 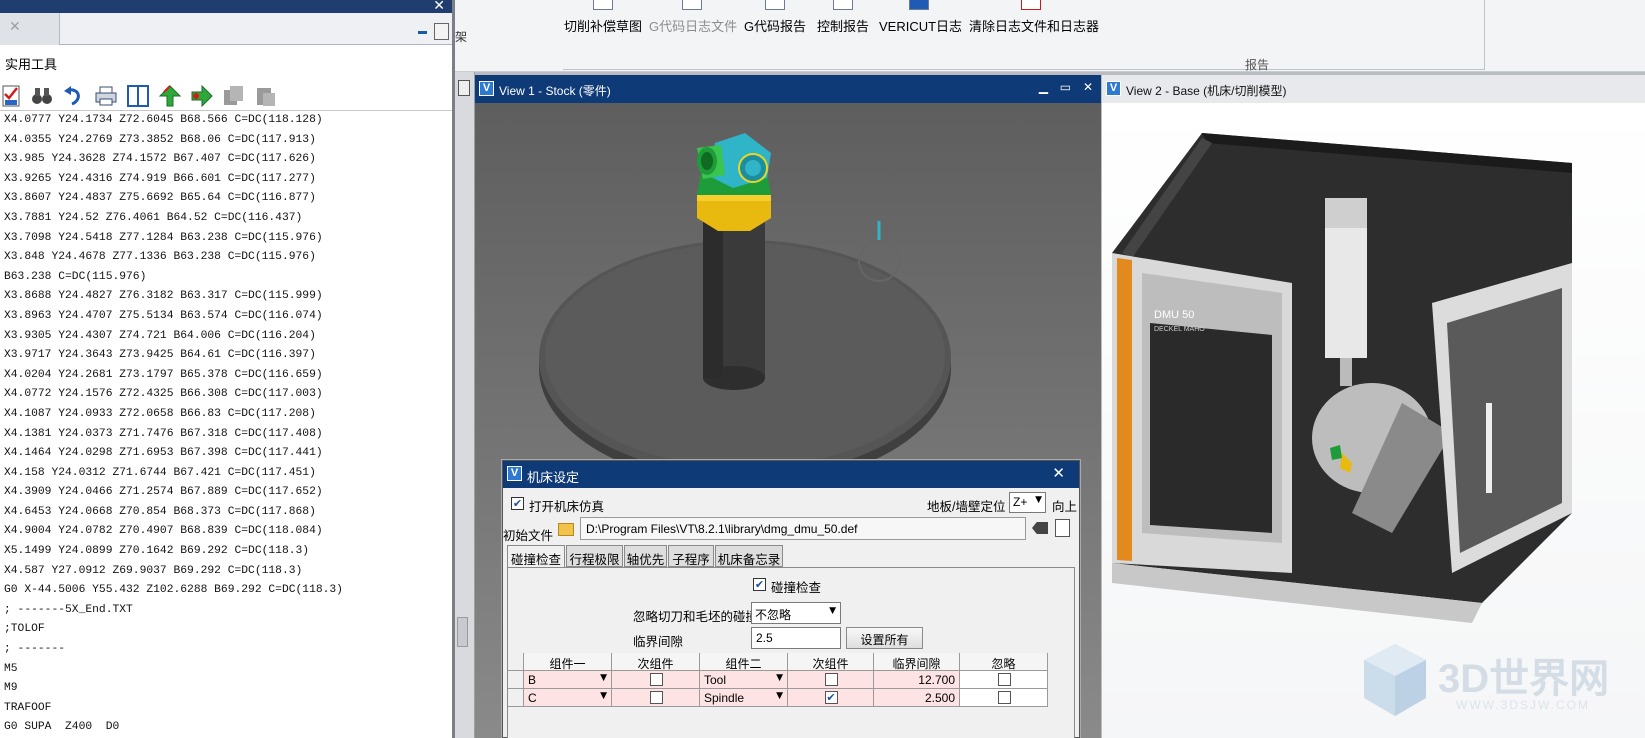 What do you see at coordinates (645, 556) in the screenshot?
I see `tab-axis-priority: 轴优先` at bounding box center [645, 556].